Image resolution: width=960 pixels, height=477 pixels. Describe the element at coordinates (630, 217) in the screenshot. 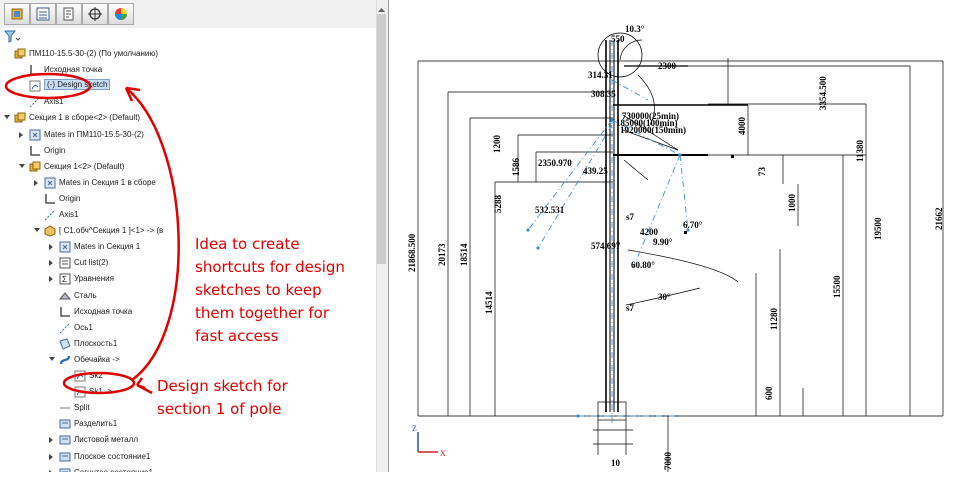

I see `label-s7-upper: s7` at that location.